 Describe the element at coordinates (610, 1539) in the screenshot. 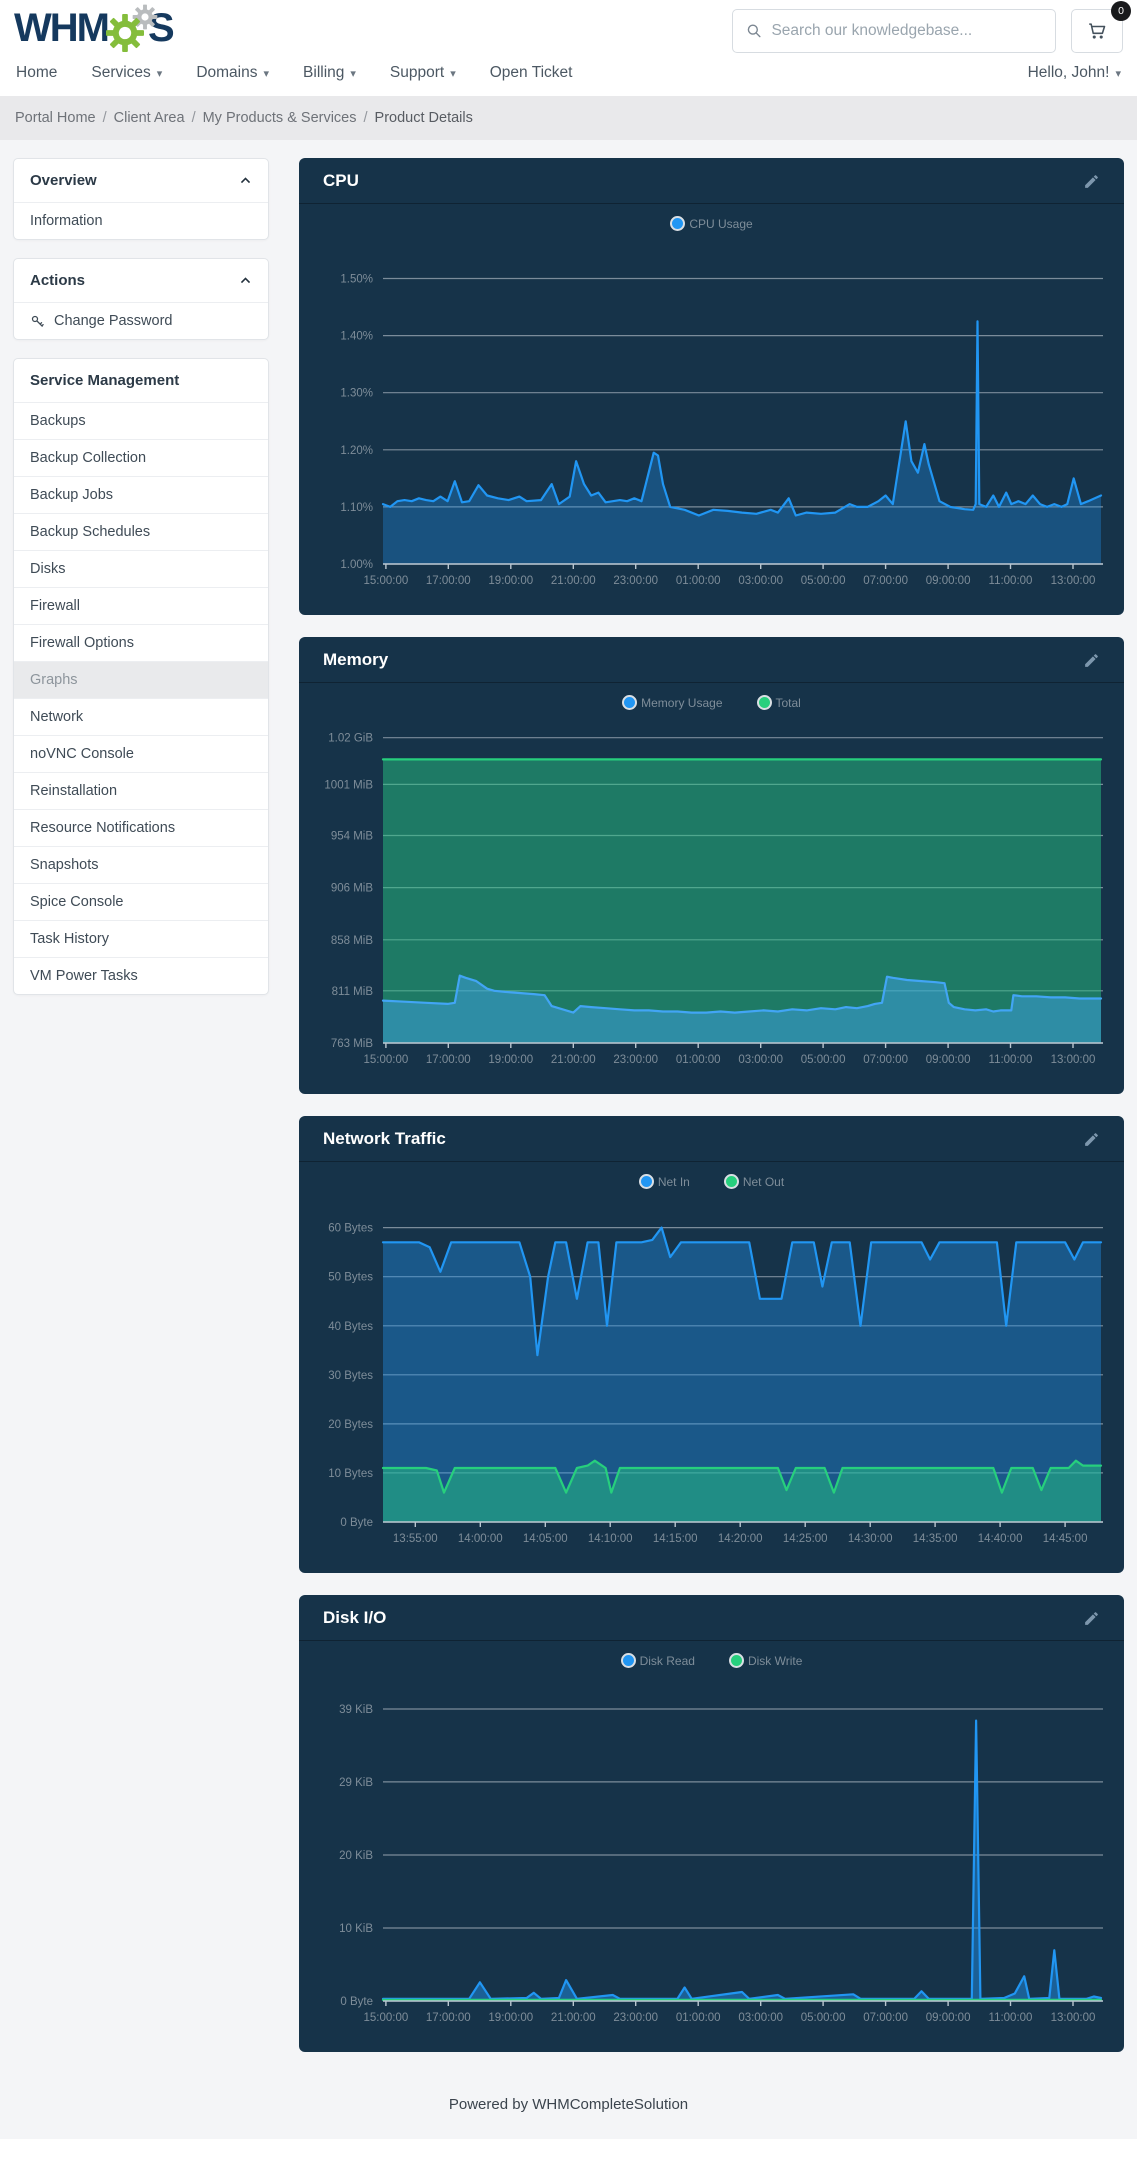

I see `svg-text: 14:10:00` at that location.